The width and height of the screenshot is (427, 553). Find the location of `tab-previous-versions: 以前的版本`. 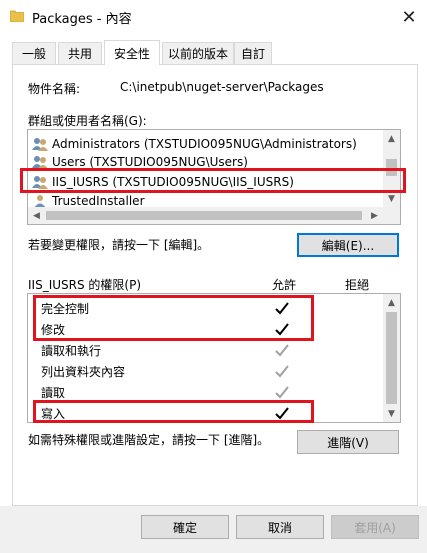

tab-previous-versions: 以前的版本 is located at coordinates (198, 53).